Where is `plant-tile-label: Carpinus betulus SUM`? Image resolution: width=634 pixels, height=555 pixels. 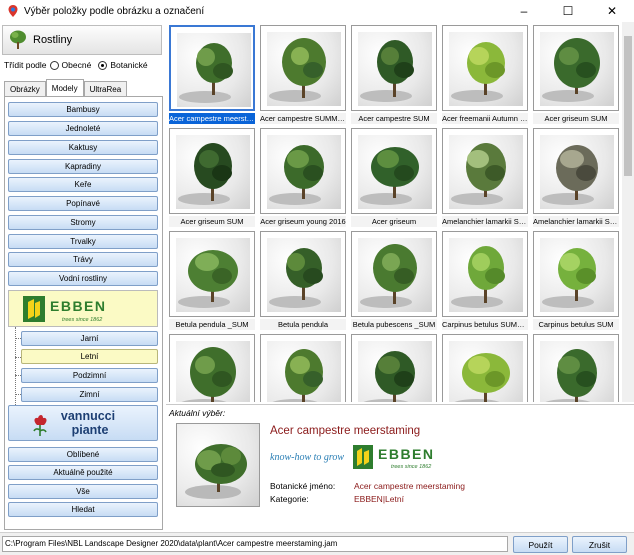 plant-tile-label: Carpinus betulus SUM is located at coordinates (576, 324).